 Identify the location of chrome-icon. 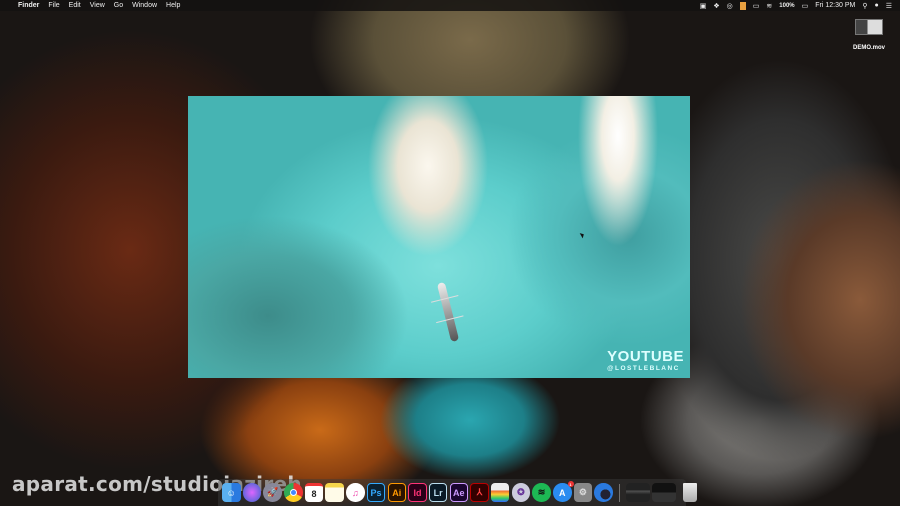
(293, 492).